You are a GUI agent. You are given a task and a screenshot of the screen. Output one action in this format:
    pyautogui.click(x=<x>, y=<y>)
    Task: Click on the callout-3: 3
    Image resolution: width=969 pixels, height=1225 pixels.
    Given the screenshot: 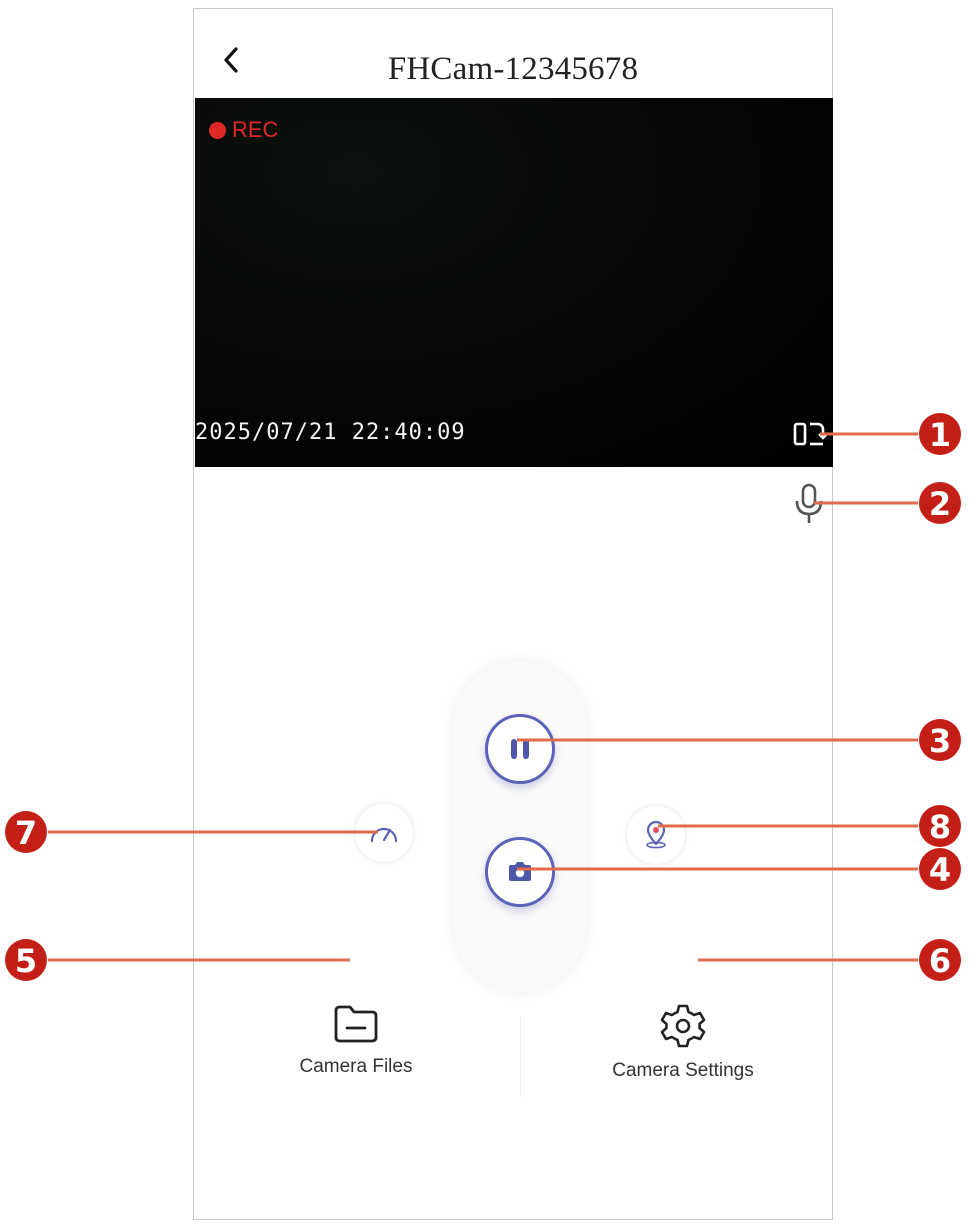 What is the action you would take?
    pyautogui.click(x=940, y=740)
    